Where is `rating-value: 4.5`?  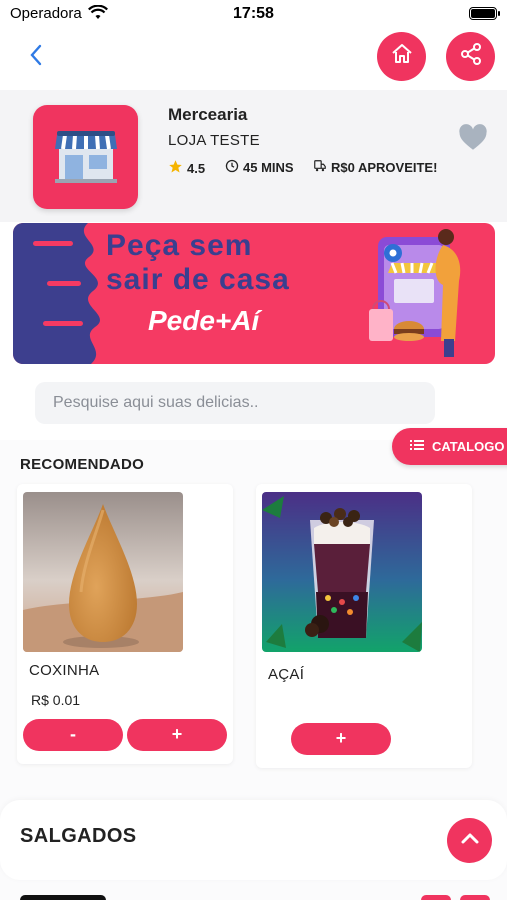
rating-value: 4.5 is located at coordinates (196, 168).